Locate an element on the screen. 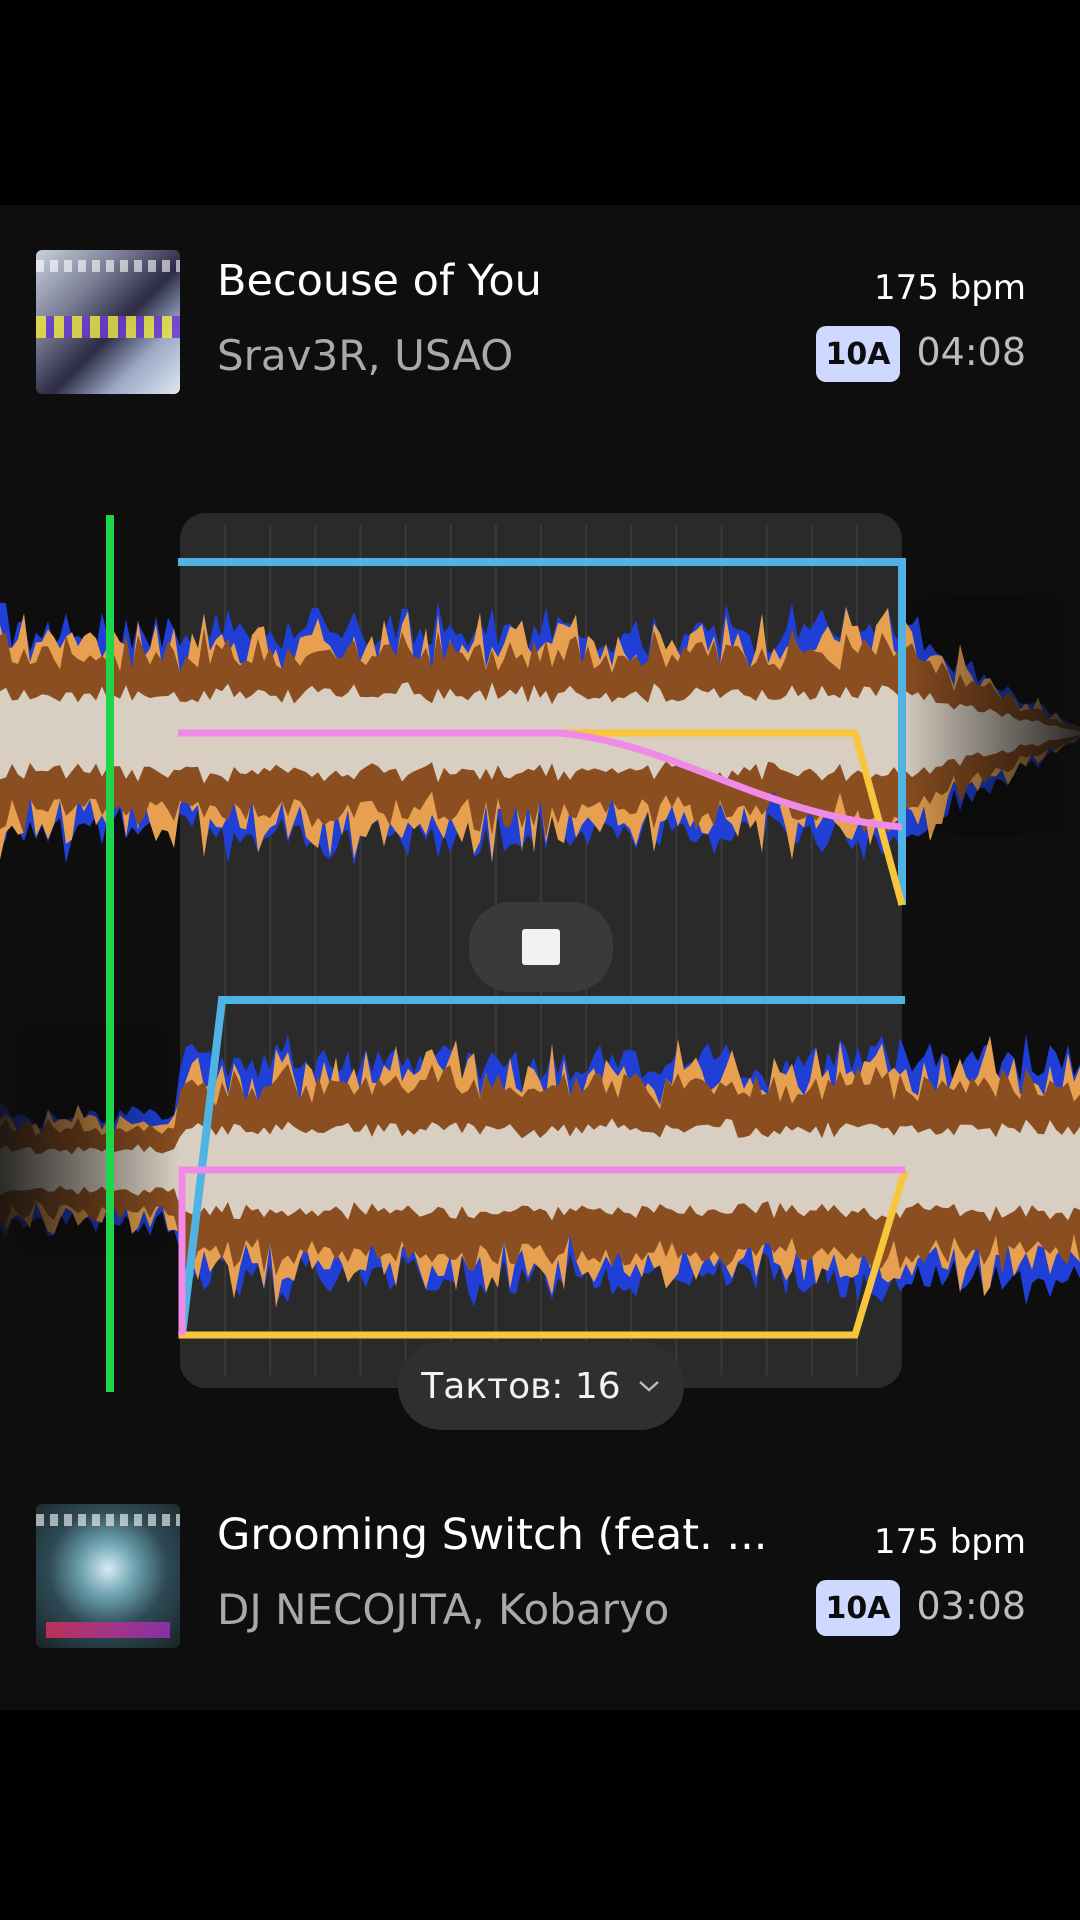 The width and height of the screenshot is (1080, 1920). current-track-duration: 04:08 is located at coordinates (971, 352).